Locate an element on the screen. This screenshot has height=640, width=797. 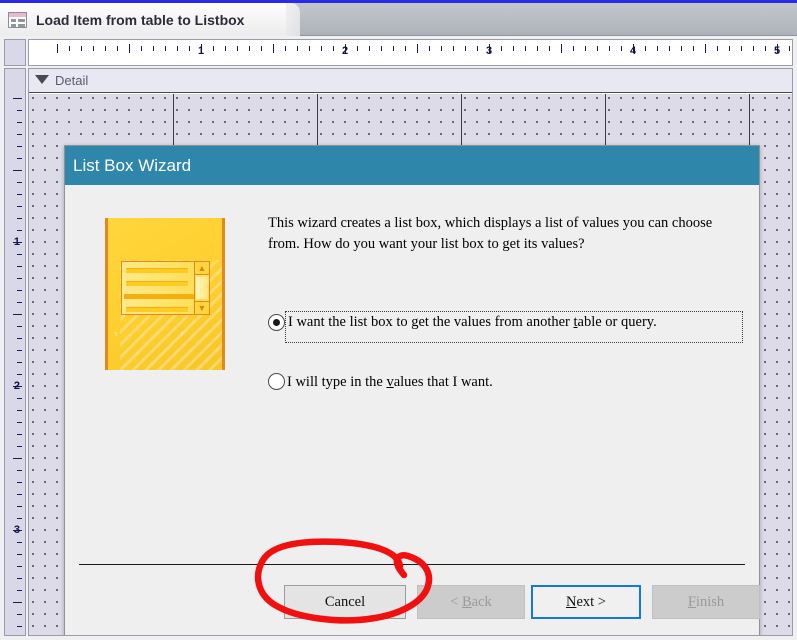
illustration-row-selected is located at coordinates (160, 296).